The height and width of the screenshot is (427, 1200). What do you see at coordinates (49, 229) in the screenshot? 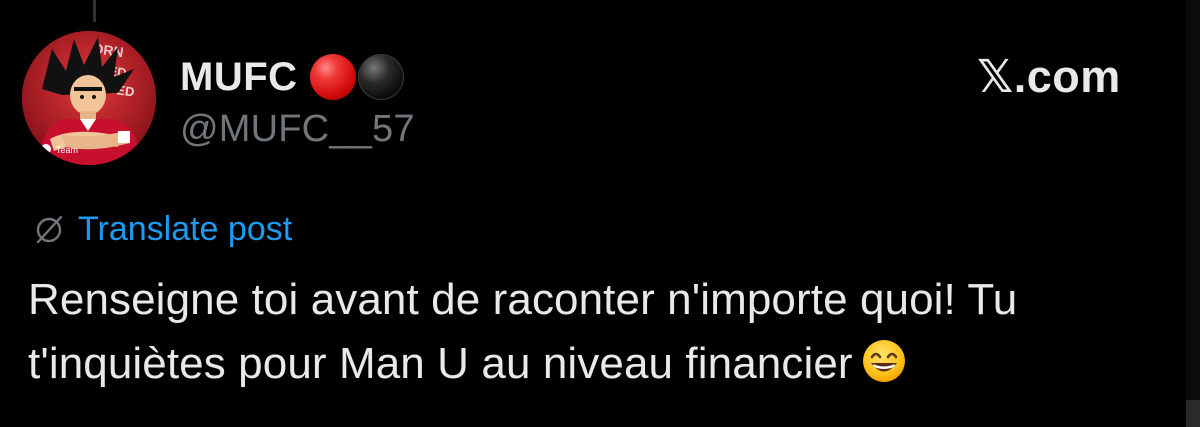
I see `globe-slash-icon` at bounding box center [49, 229].